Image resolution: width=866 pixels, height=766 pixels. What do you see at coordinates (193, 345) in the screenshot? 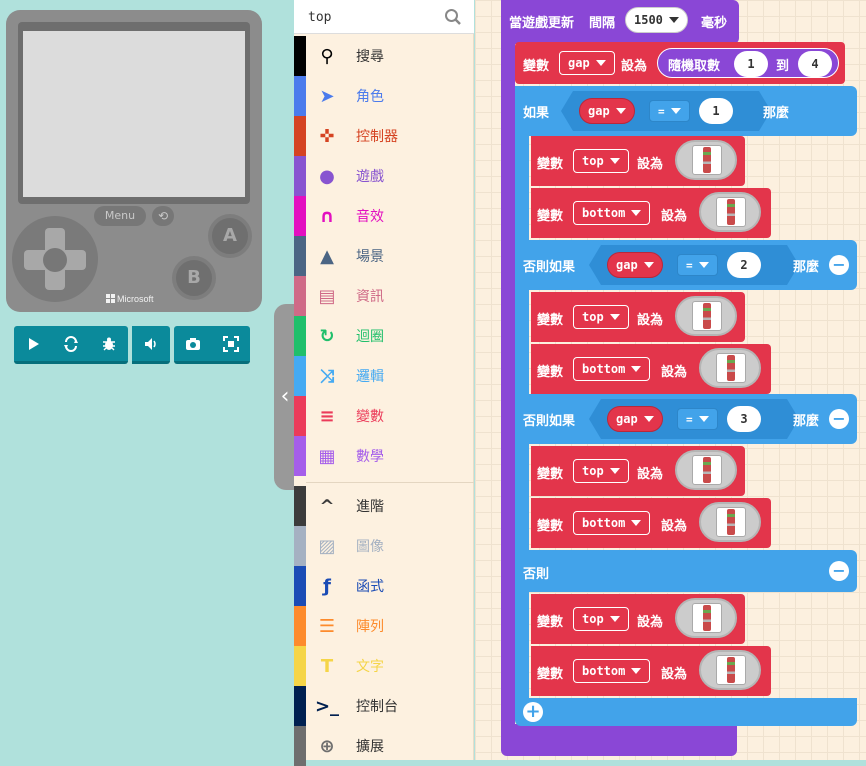
I see `screenshot-button` at bounding box center [193, 345].